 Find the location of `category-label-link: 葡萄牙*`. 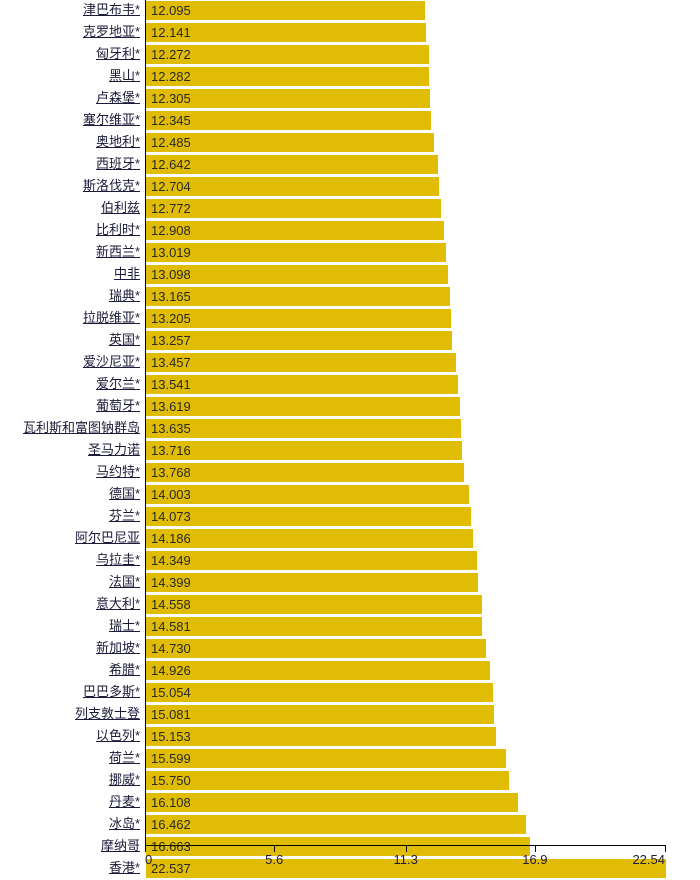

category-label-link: 葡萄牙* is located at coordinates (70, 406).